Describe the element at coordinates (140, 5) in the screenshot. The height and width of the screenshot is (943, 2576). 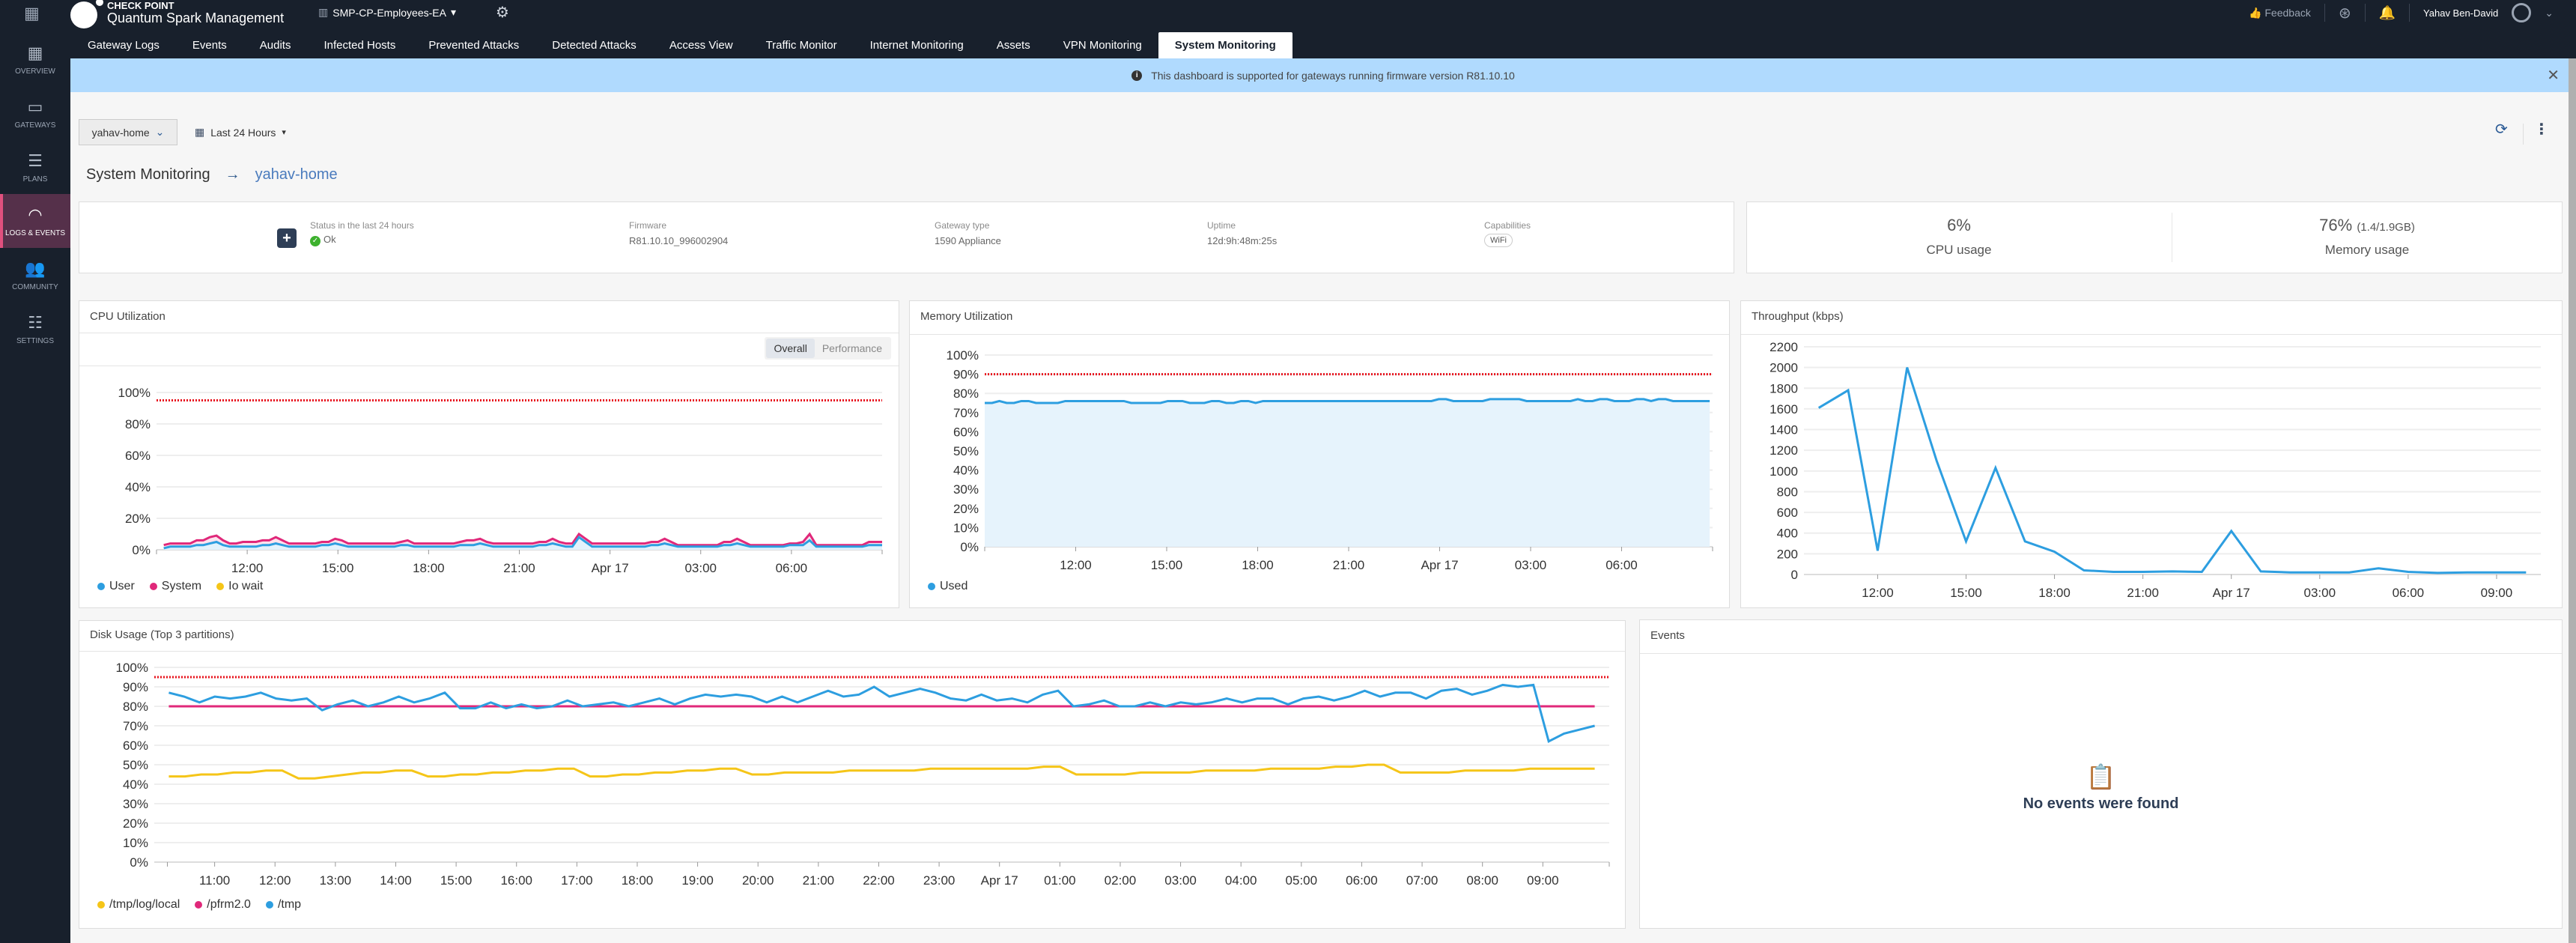
I see `brand-name: CHECK POINT` at that location.